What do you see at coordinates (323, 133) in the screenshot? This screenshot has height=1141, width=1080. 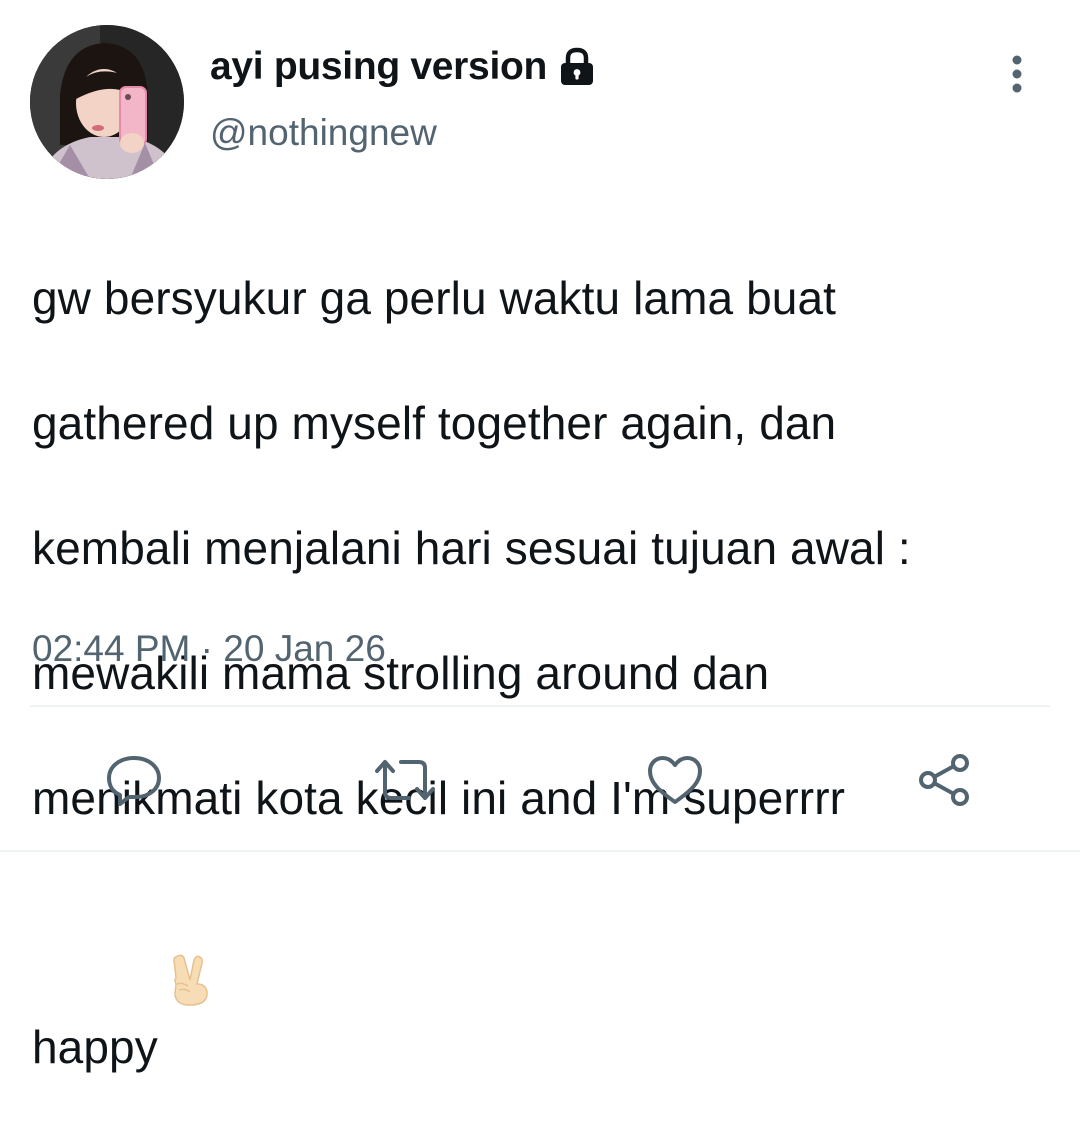 I see `user-handle: @nothingnew` at bounding box center [323, 133].